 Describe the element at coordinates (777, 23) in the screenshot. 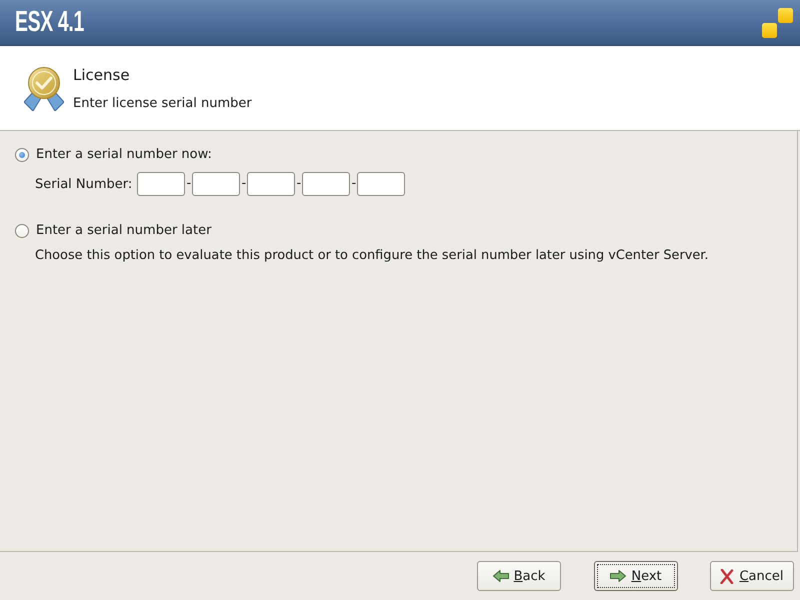

I see `logo-icon` at that location.